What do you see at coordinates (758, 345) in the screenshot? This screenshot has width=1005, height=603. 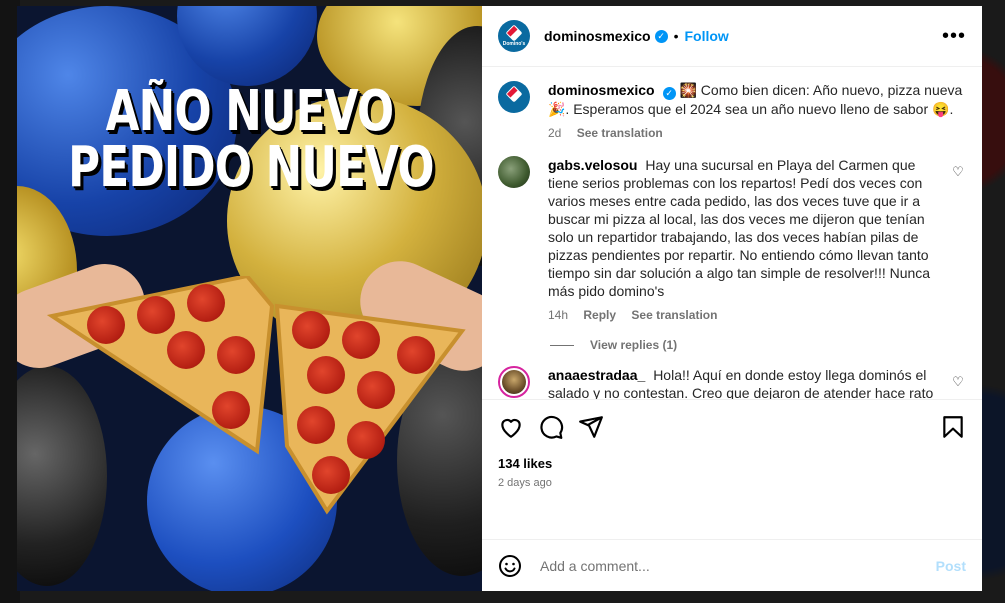 I see `view-replies-button: View replies (1)` at bounding box center [758, 345].